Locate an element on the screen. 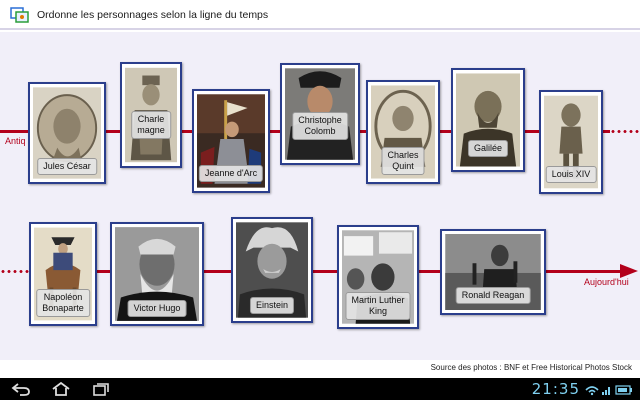 Image resolution: width=640 pixels, height=400 pixels. card-christophe-colomb: Christophe Colomb is located at coordinates (320, 114).